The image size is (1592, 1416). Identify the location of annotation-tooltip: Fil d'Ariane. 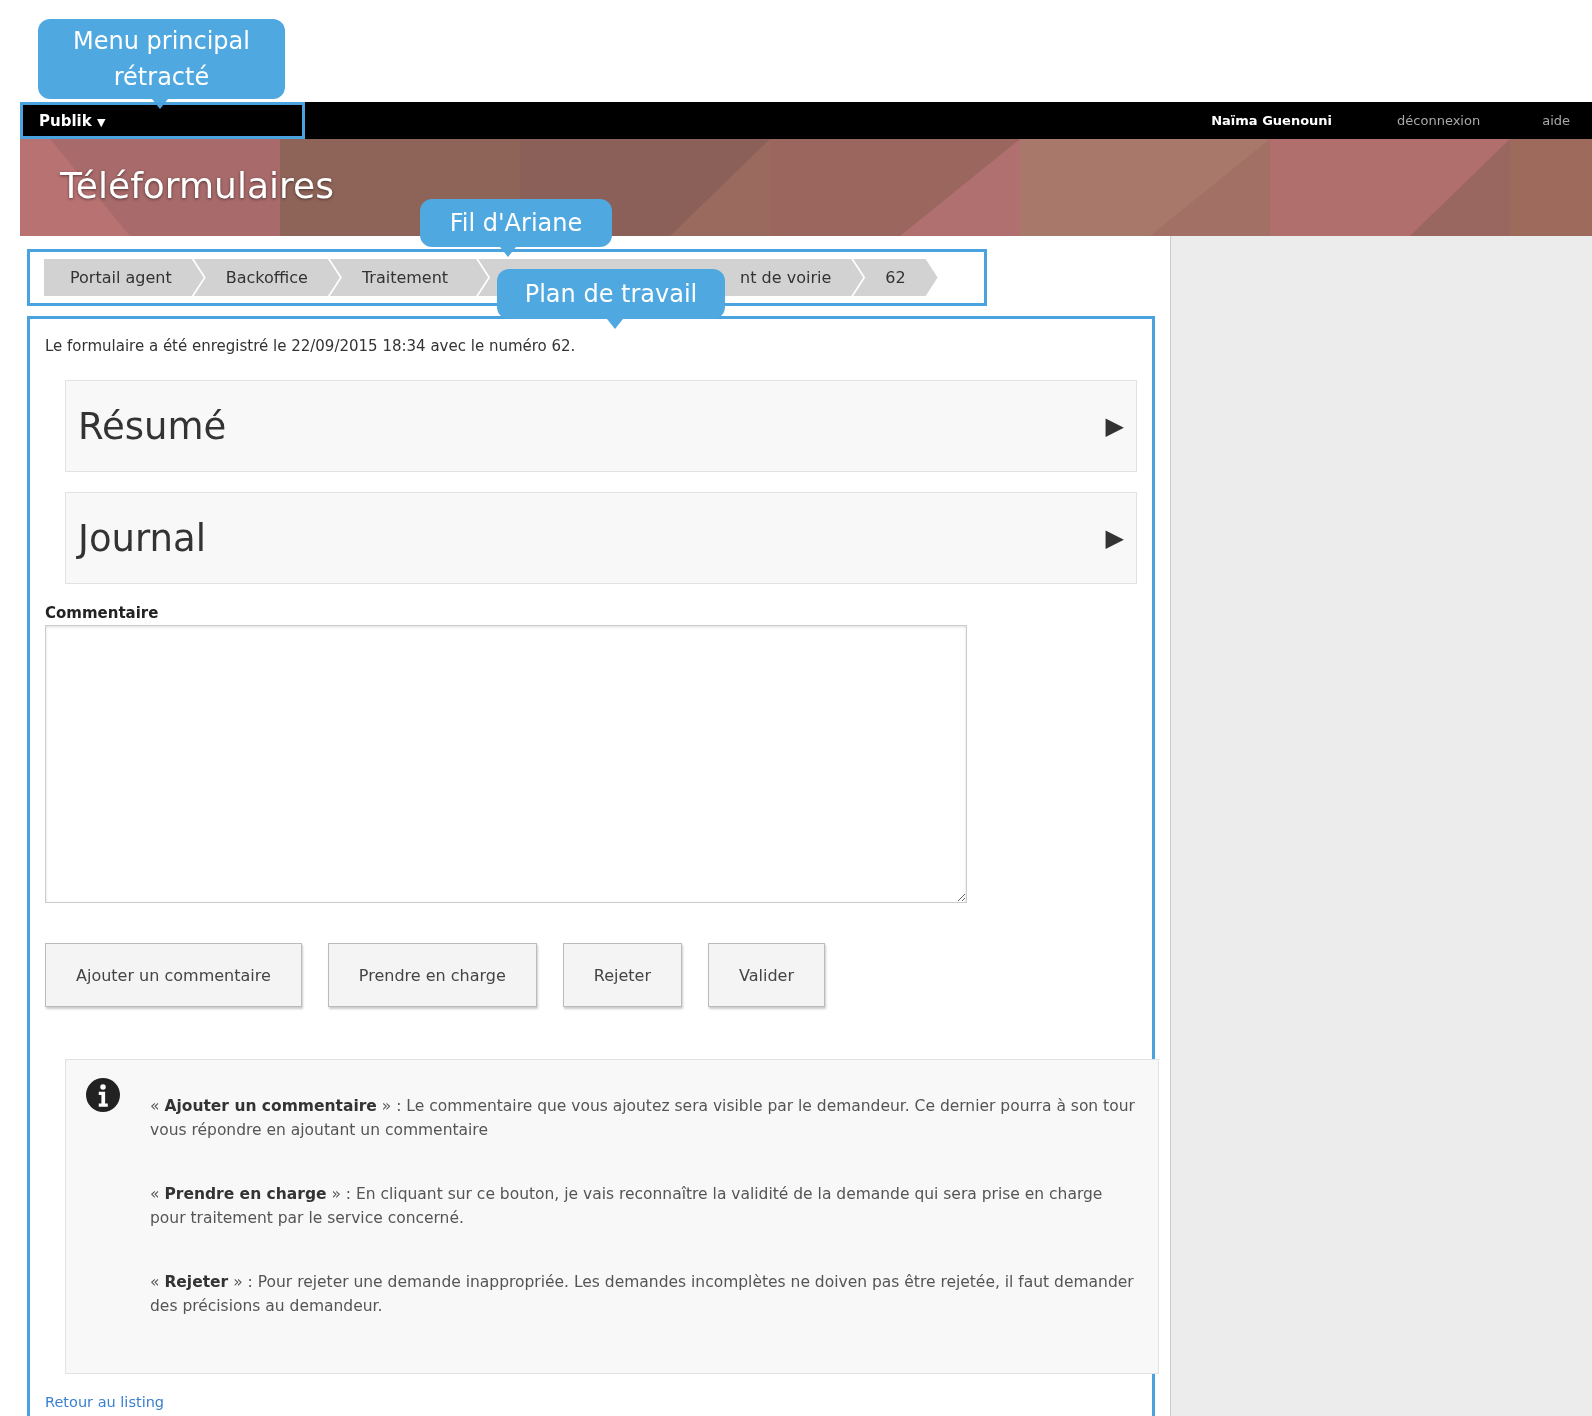
(516, 223).